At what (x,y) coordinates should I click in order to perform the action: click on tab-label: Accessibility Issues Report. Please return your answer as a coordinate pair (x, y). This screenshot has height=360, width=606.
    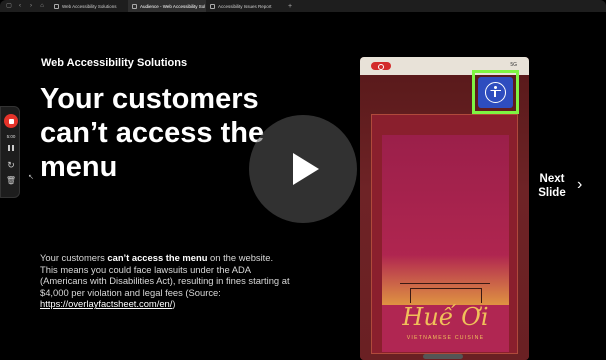
    Looking at the image, I should click on (245, 6).